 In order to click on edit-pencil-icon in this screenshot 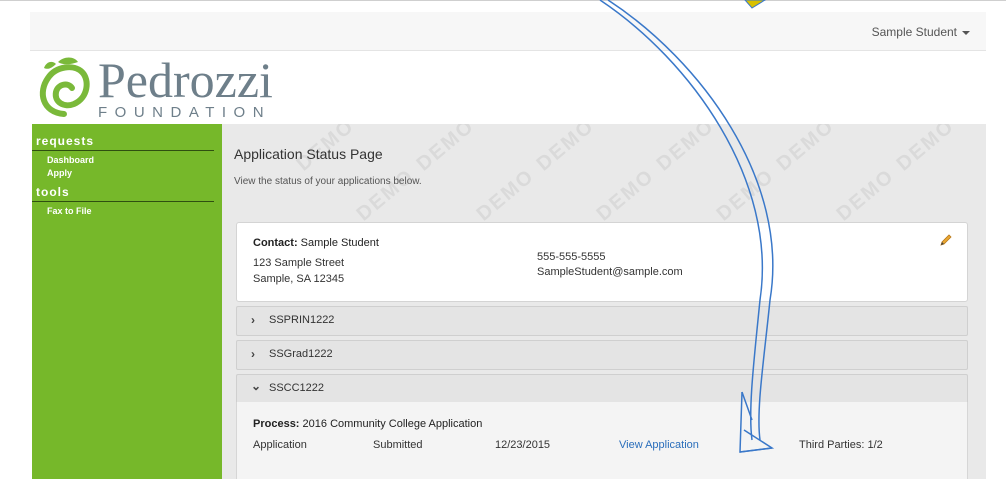, I will do `click(946, 240)`.